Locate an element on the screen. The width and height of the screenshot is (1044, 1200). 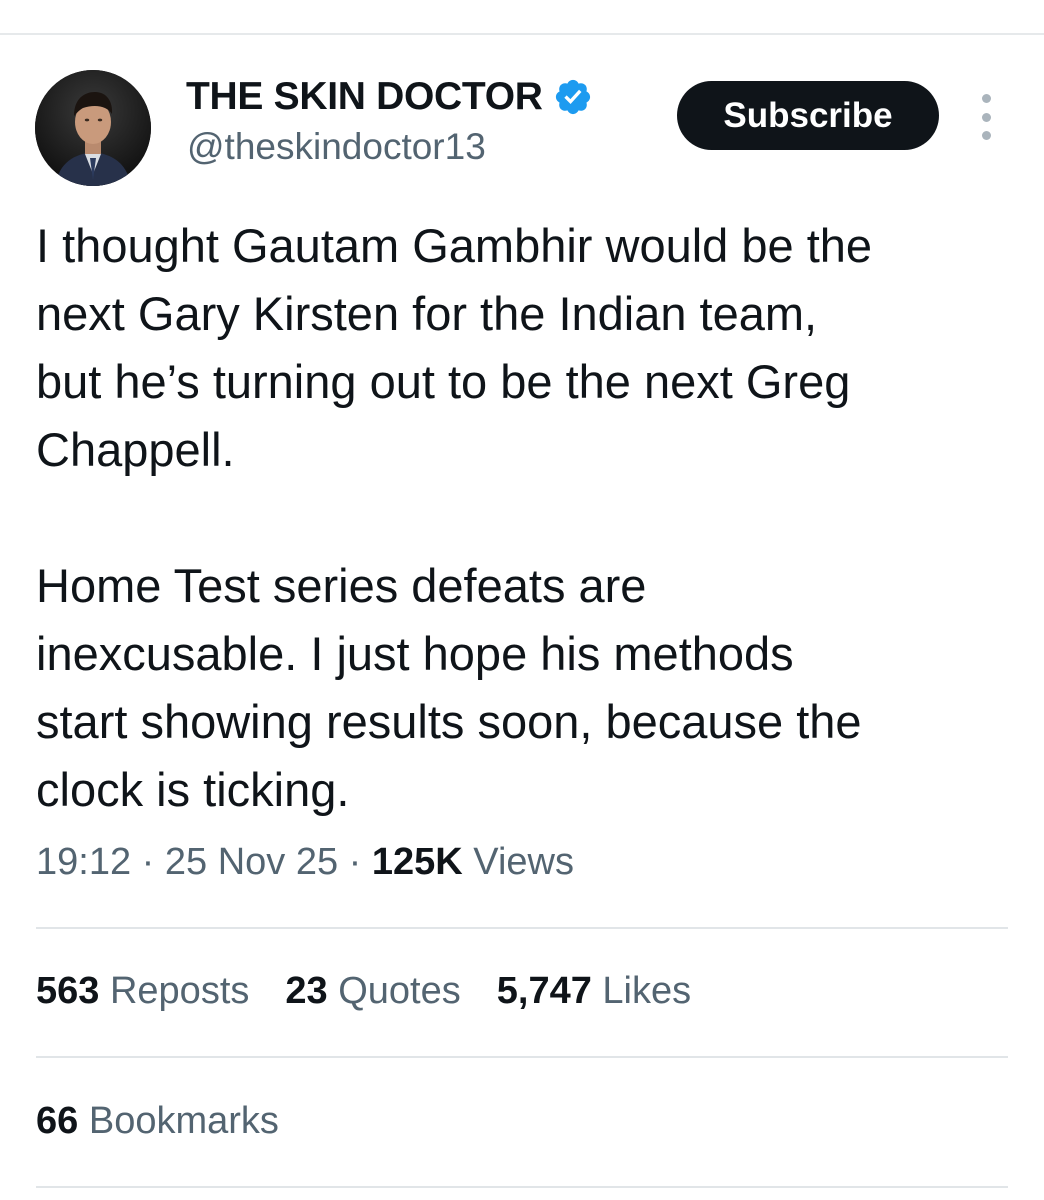
author-name: THE SKIN DOCTOR is located at coordinates (364, 97).